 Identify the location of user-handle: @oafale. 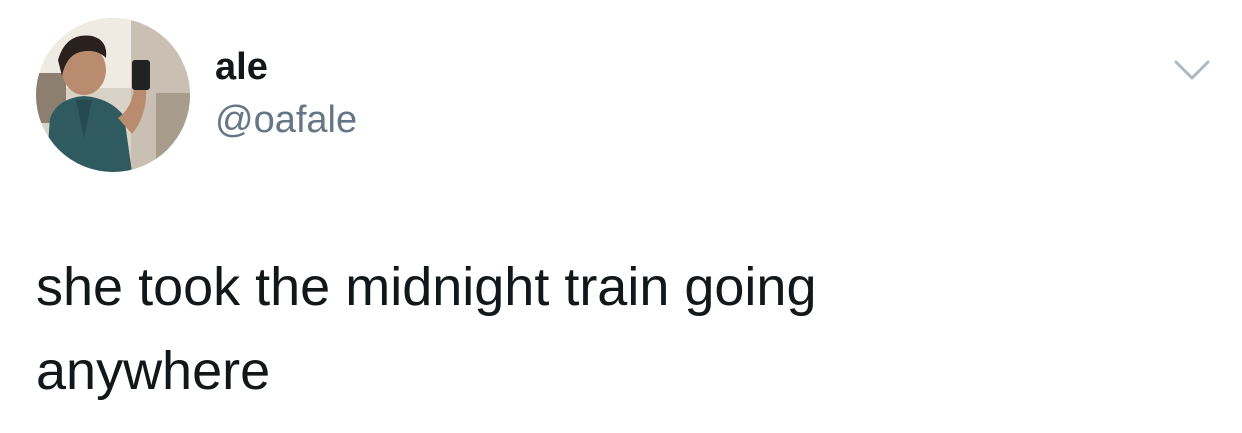
(286, 120).